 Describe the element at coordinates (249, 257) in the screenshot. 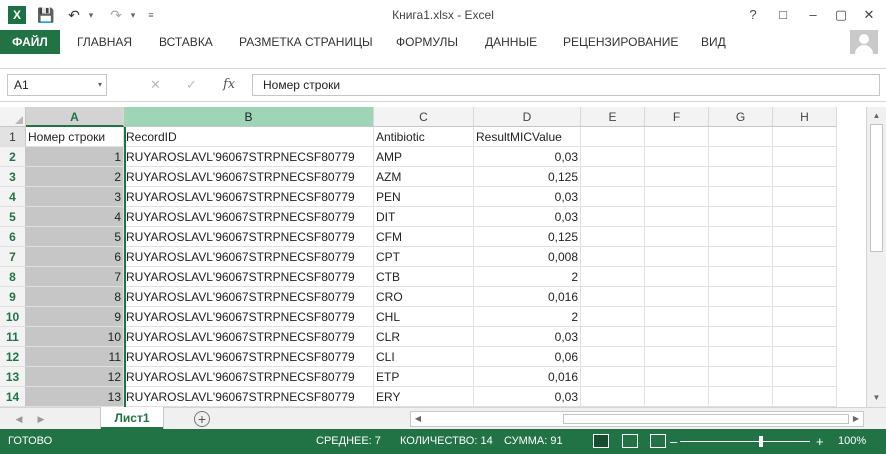

I see `cell-b7: RUYAROSLAVL'96067STRPNECSF80779` at that location.